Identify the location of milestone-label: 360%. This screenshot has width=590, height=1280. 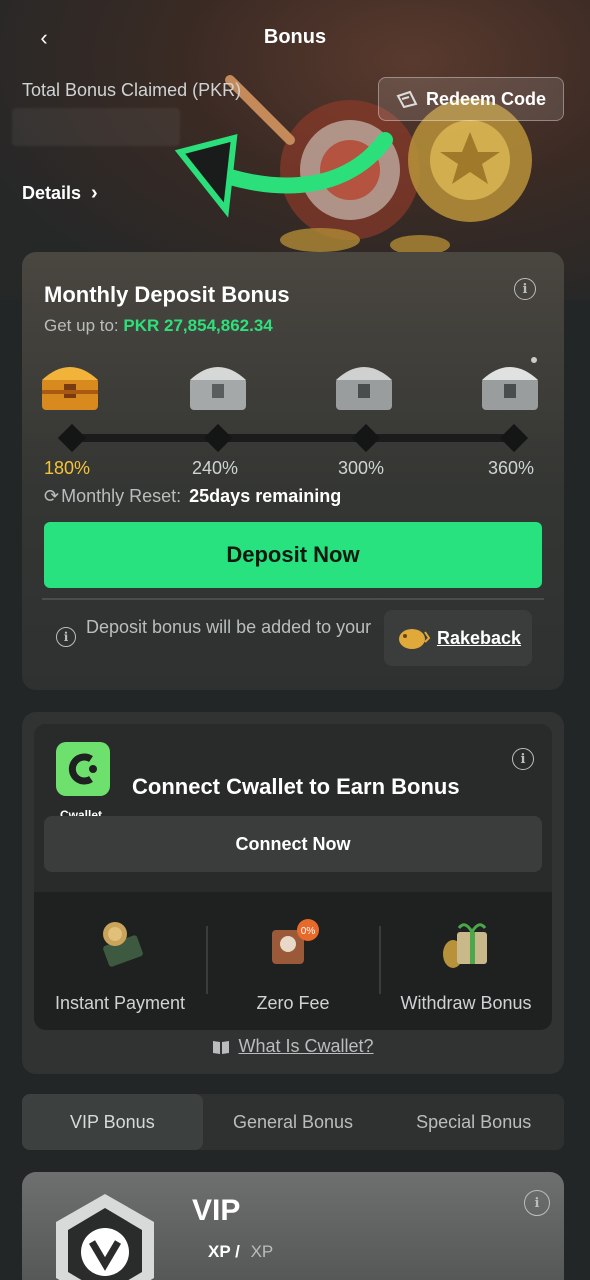
(511, 468).